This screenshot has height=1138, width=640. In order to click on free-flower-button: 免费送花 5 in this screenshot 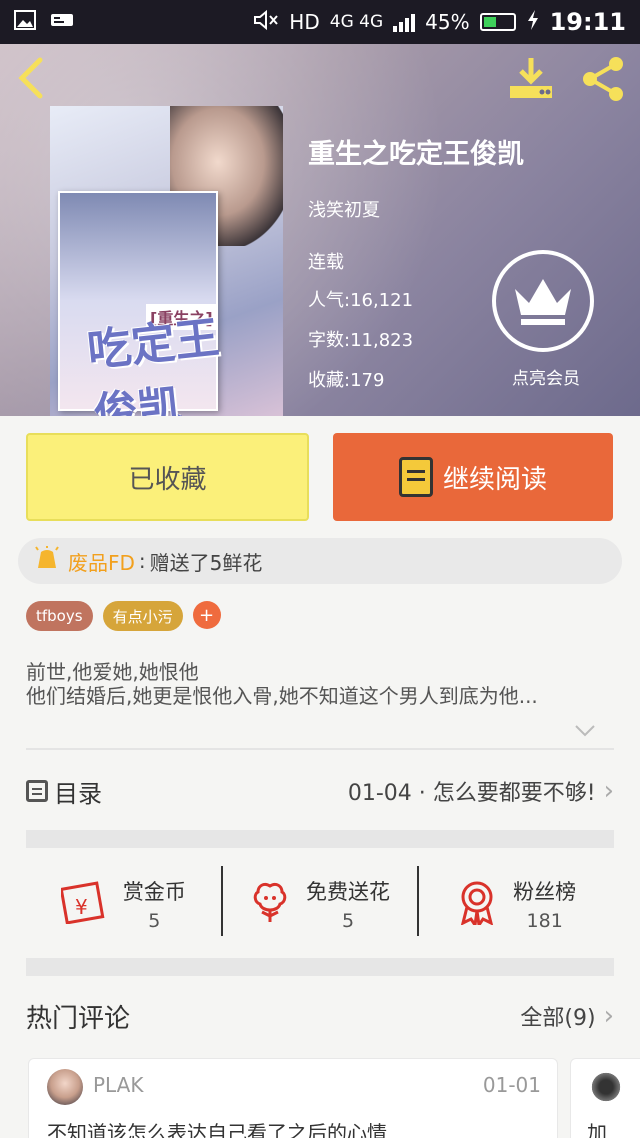, I will do `click(320, 904)`.